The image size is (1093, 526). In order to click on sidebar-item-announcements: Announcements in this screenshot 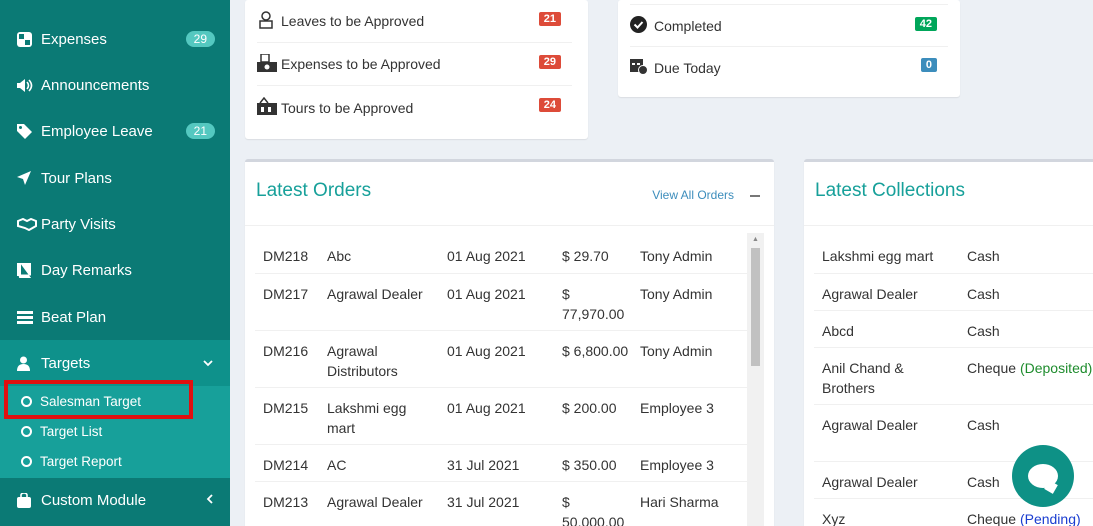, I will do `click(115, 85)`.